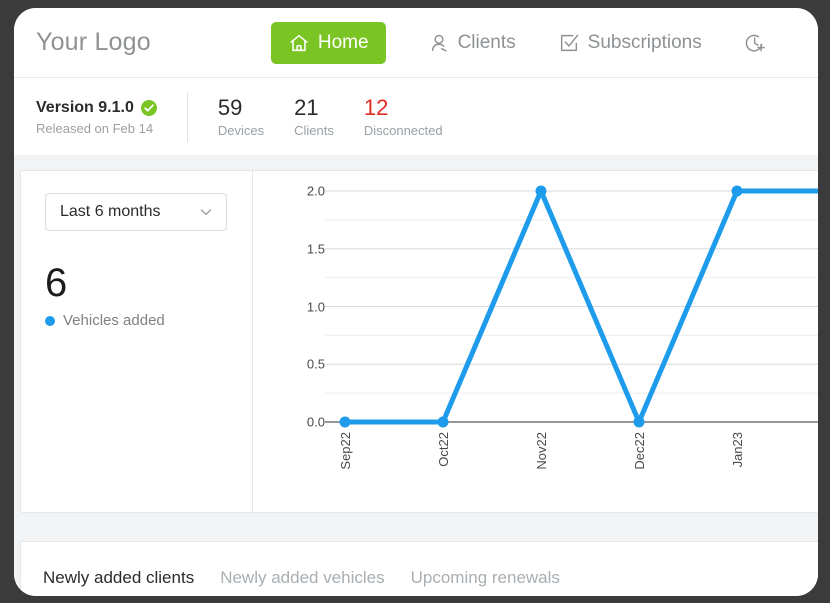 The height and width of the screenshot is (603, 830). I want to click on app-header: Your Logo Home Clients Subscriptions, so click(416, 43).